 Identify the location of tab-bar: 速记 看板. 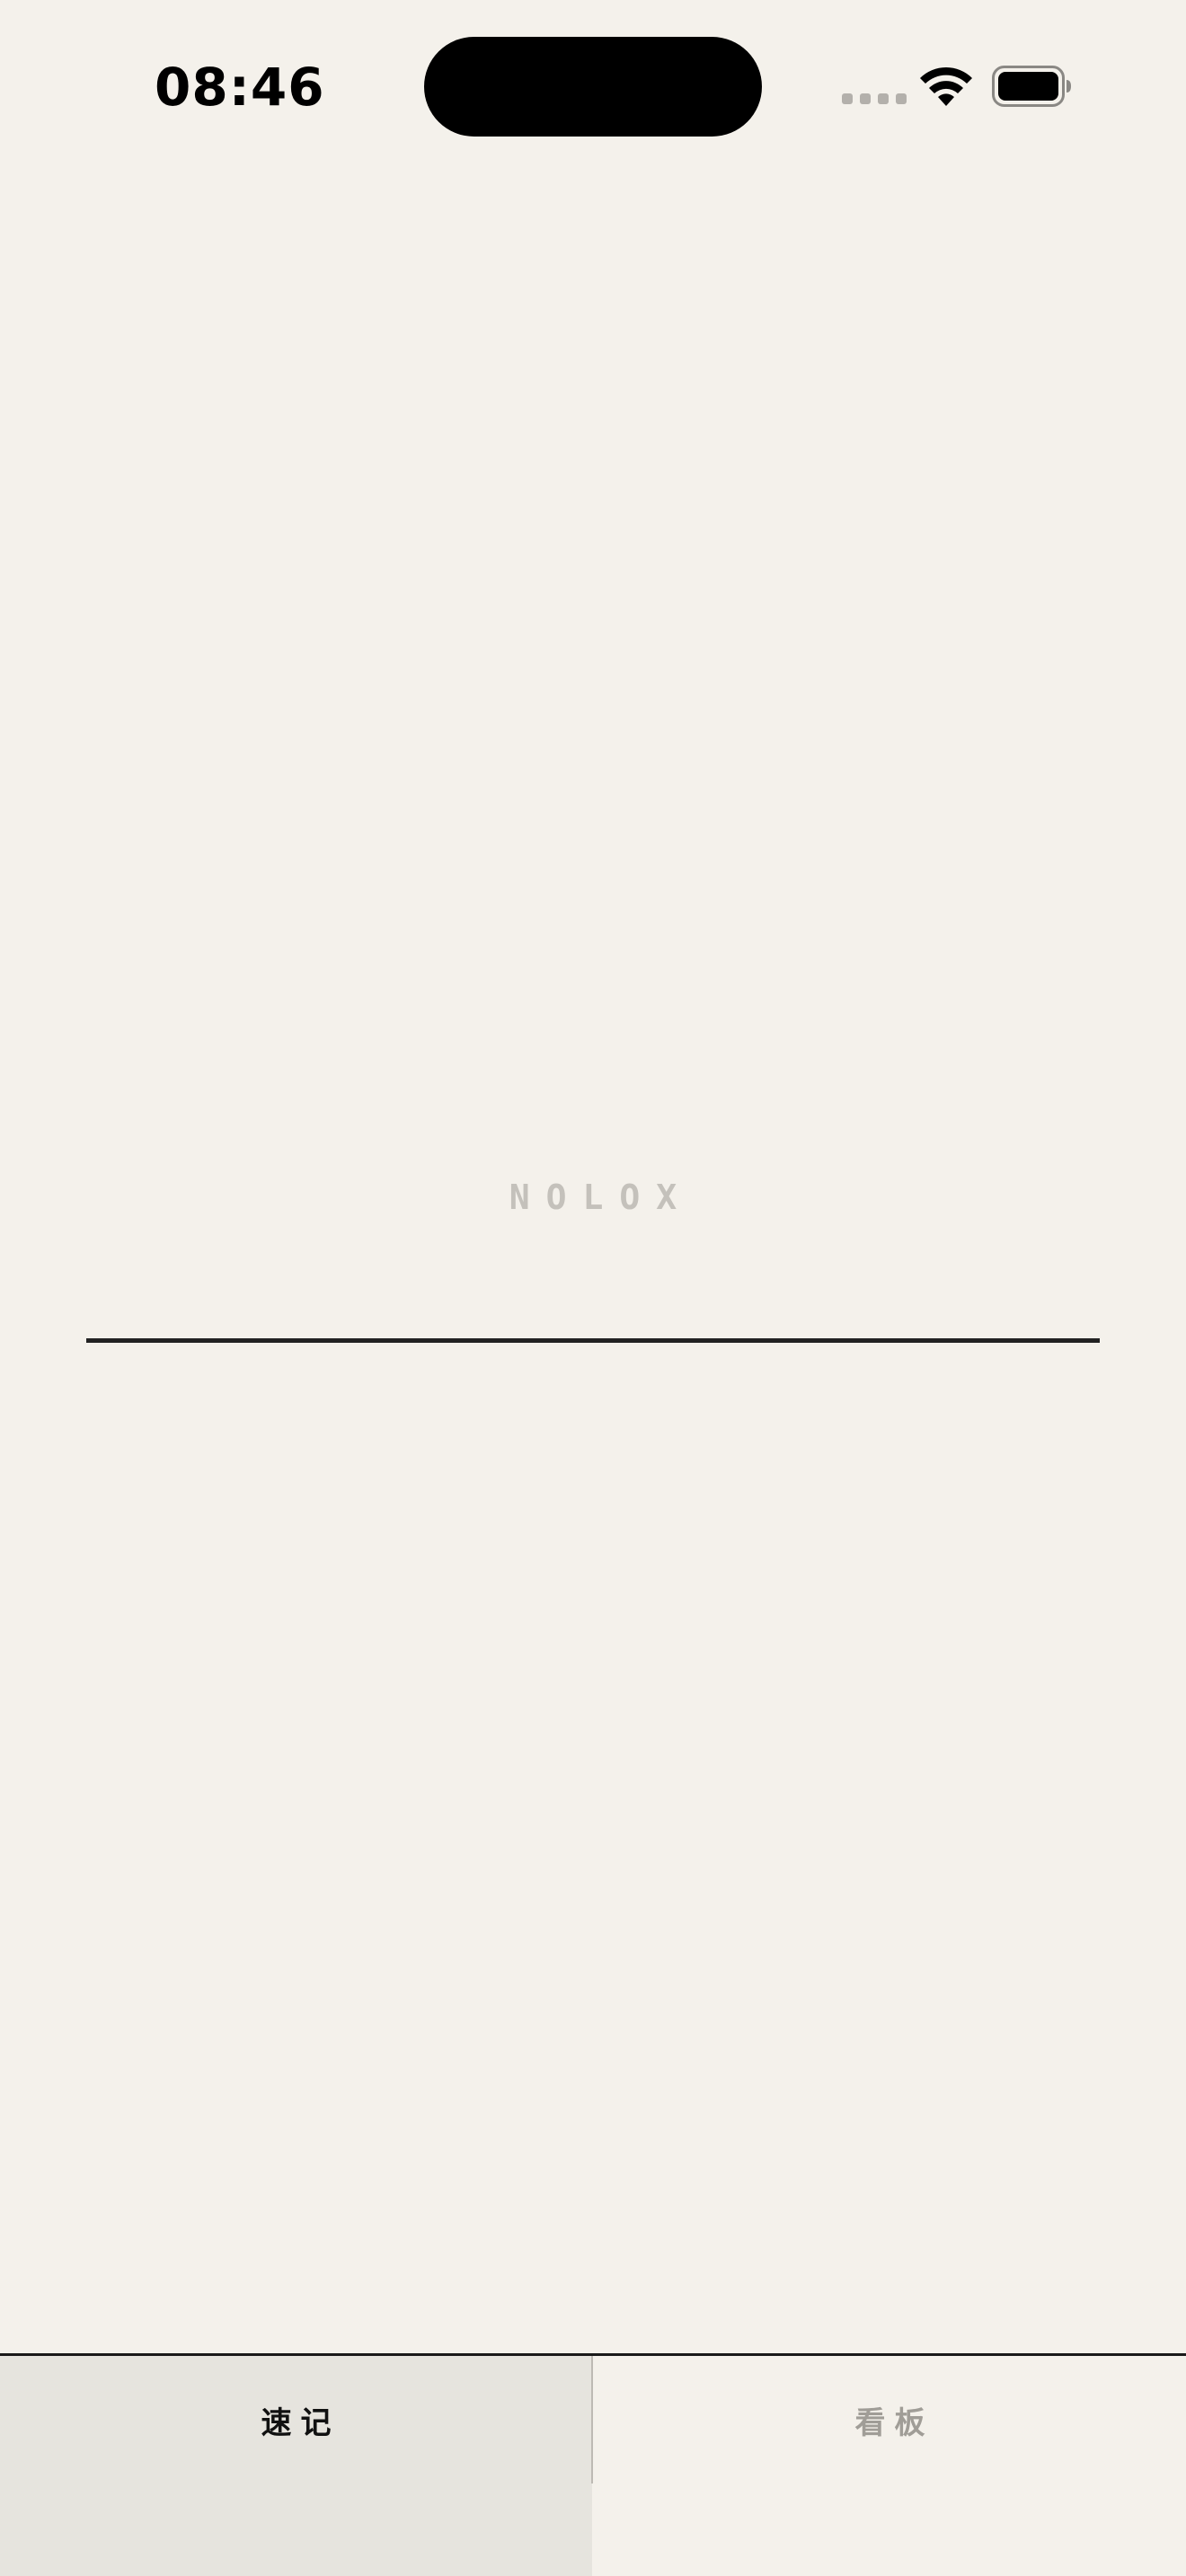
(593, 2464).